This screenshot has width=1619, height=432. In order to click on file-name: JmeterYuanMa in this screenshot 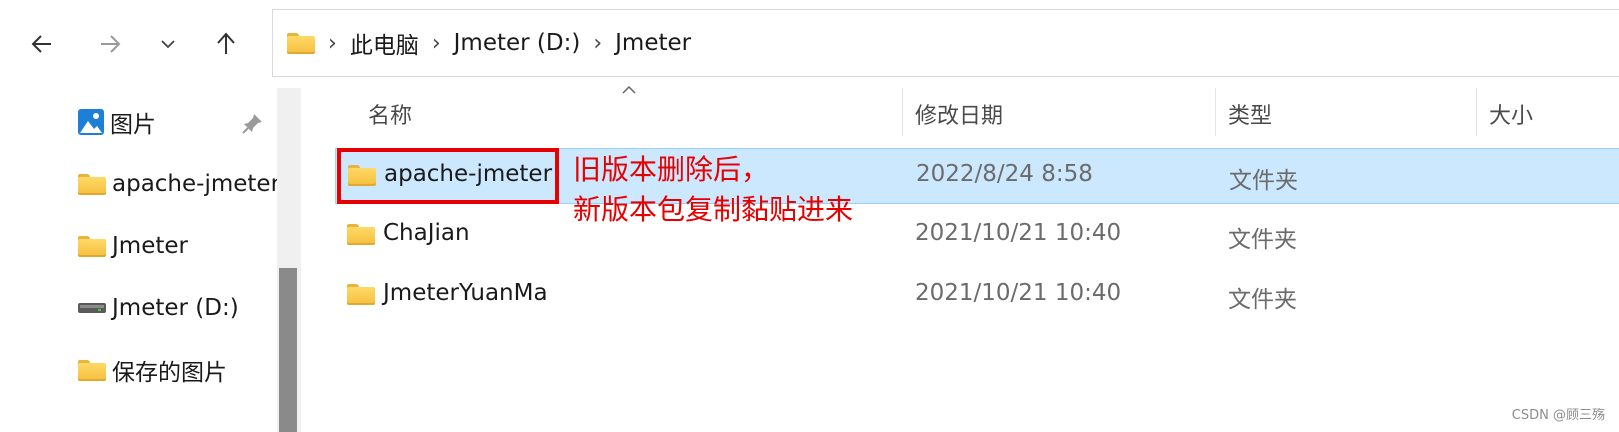, I will do `click(465, 293)`.